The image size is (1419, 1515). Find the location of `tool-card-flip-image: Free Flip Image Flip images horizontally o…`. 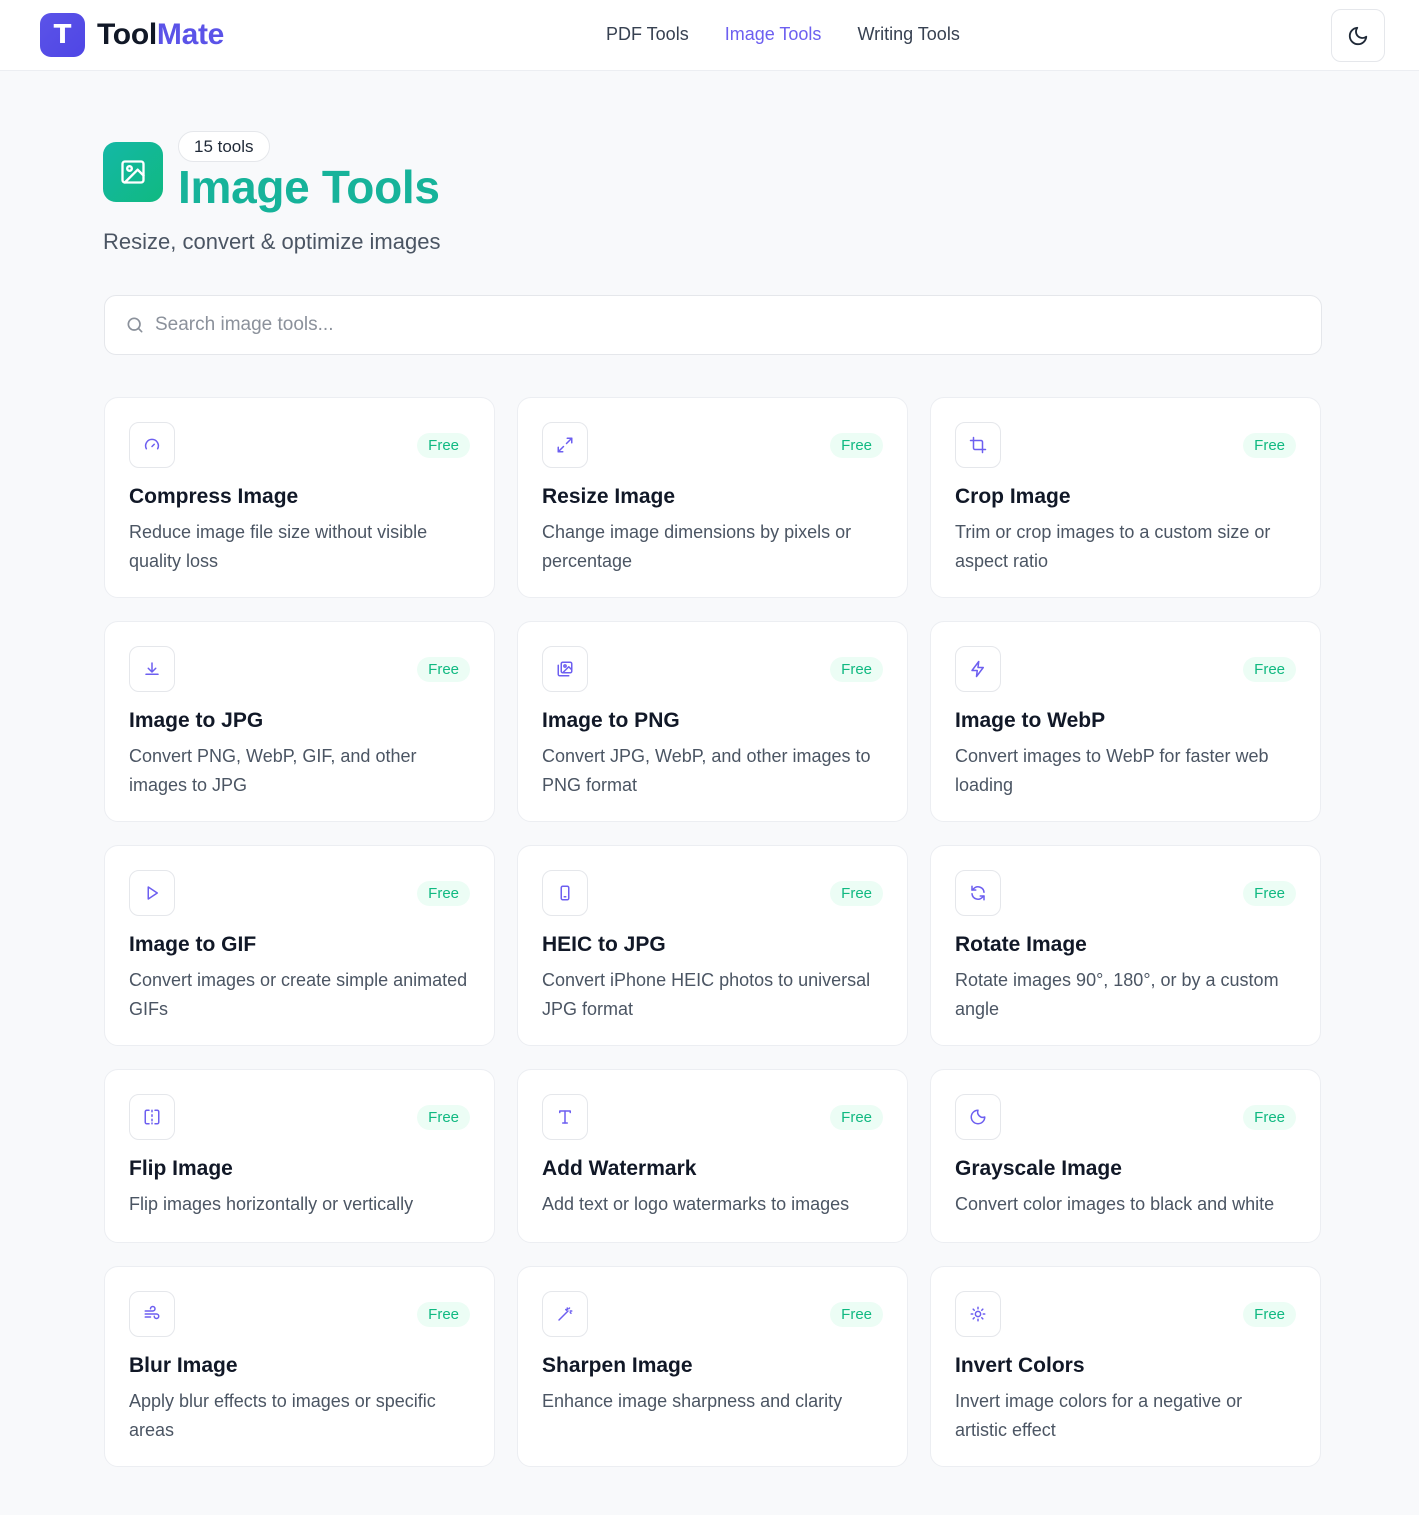

tool-card-flip-image: Free Flip Image Flip images horizontally o… is located at coordinates (299, 1156).